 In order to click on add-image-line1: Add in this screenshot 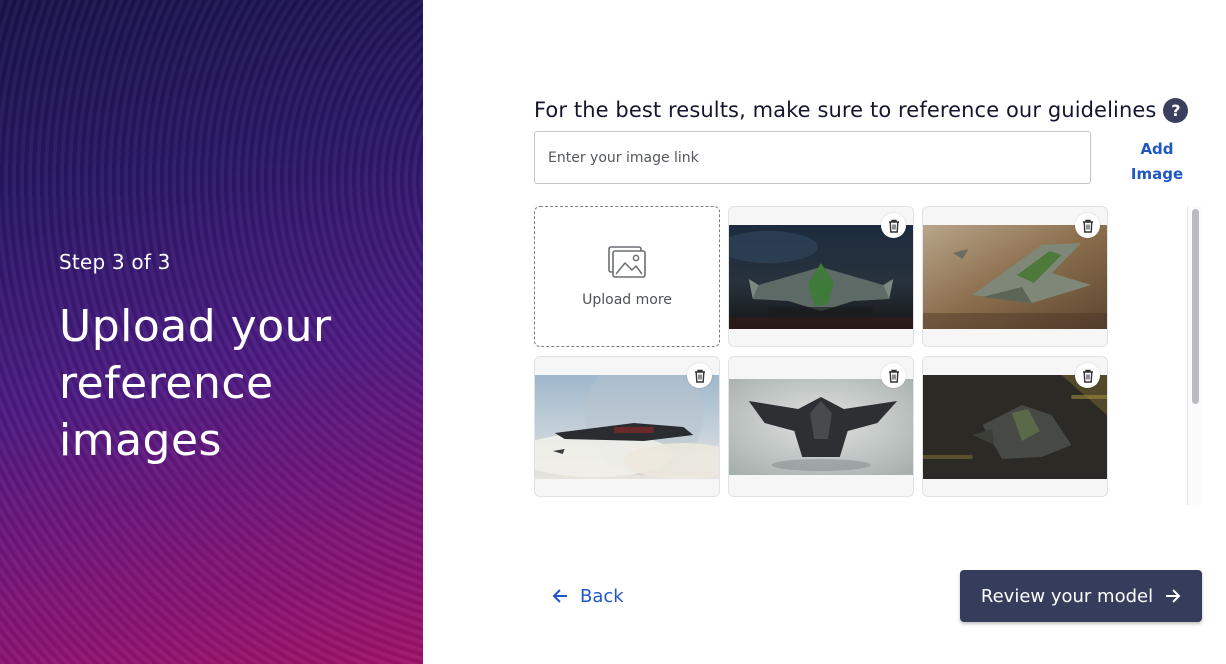, I will do `click(1157, 149)`.